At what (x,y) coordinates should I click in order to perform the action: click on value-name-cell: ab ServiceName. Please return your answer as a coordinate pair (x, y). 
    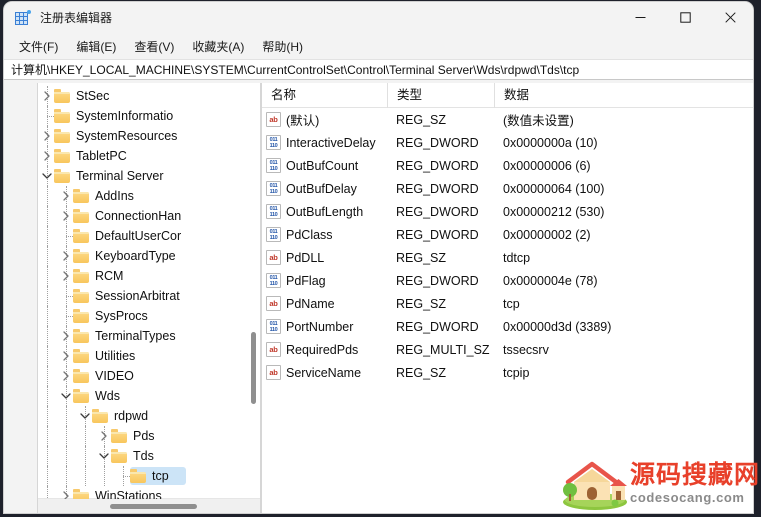
    Looking at the image, I should click on (324, 372).